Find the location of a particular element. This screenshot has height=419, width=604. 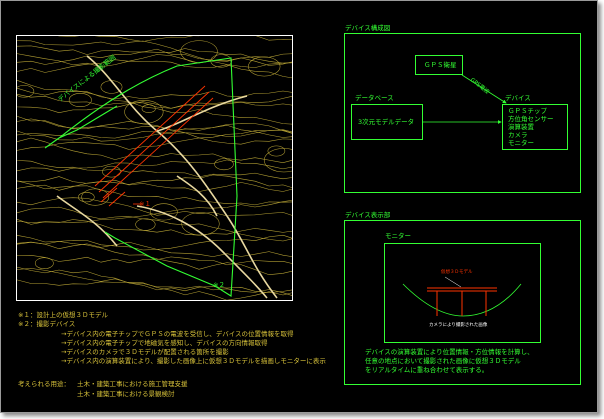

monitor-screen: 仮想３Ｄモデル カメラにより撮影された画像 is located at coordinates (462, 293).